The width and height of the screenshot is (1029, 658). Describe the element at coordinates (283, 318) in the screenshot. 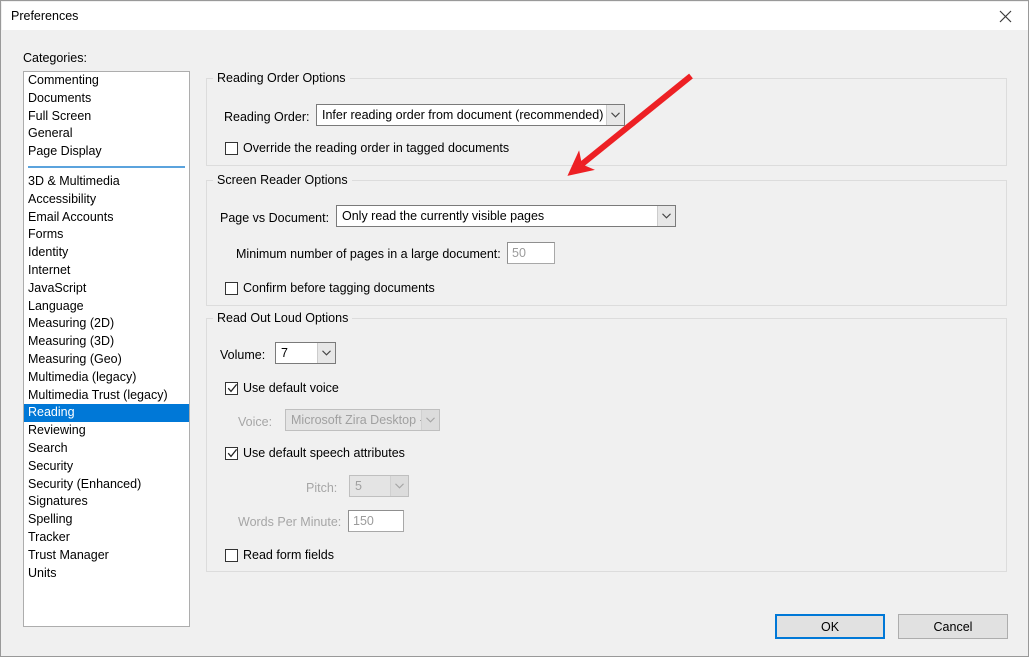

I see `read-out-loud-options-title: Read Out Loud Options` at that location.